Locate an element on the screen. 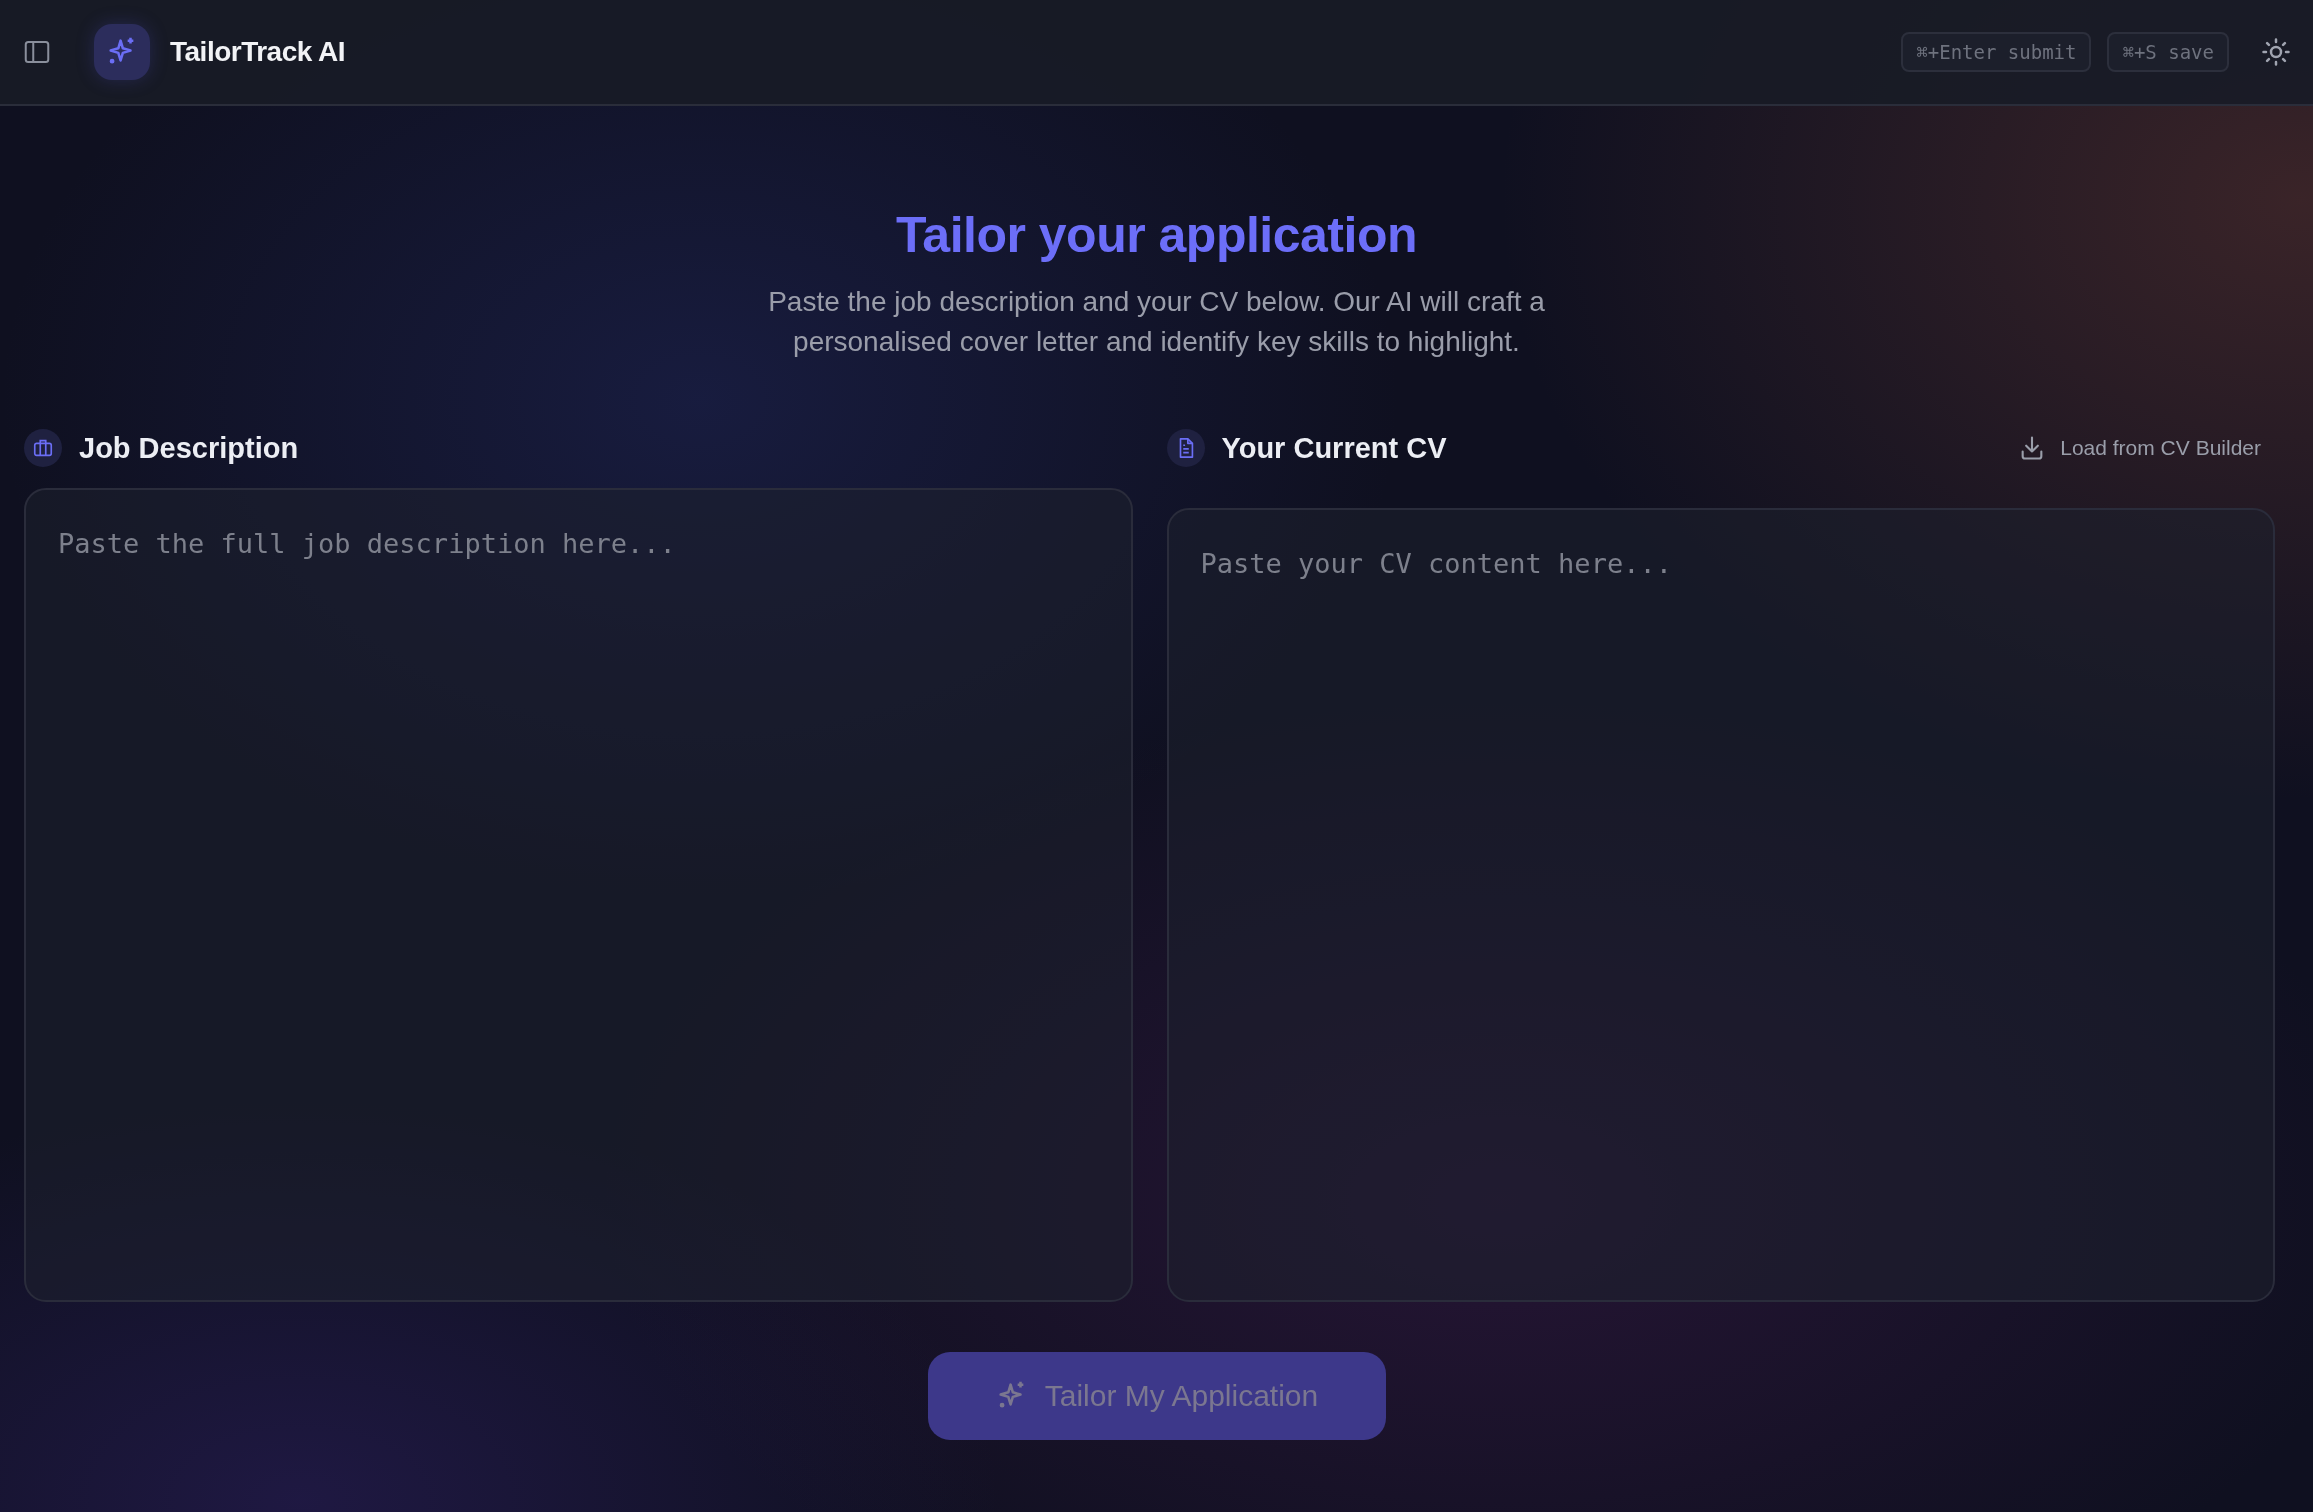  panel-title: Job Description is located at coordinates (189, 448).